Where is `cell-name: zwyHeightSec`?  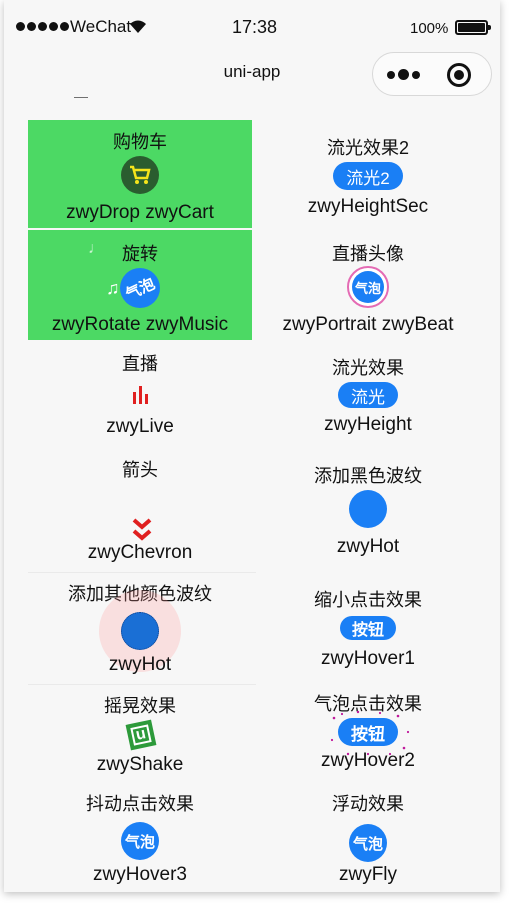
cell-name: zwyHeightSec is located at coordinates (368, 206).